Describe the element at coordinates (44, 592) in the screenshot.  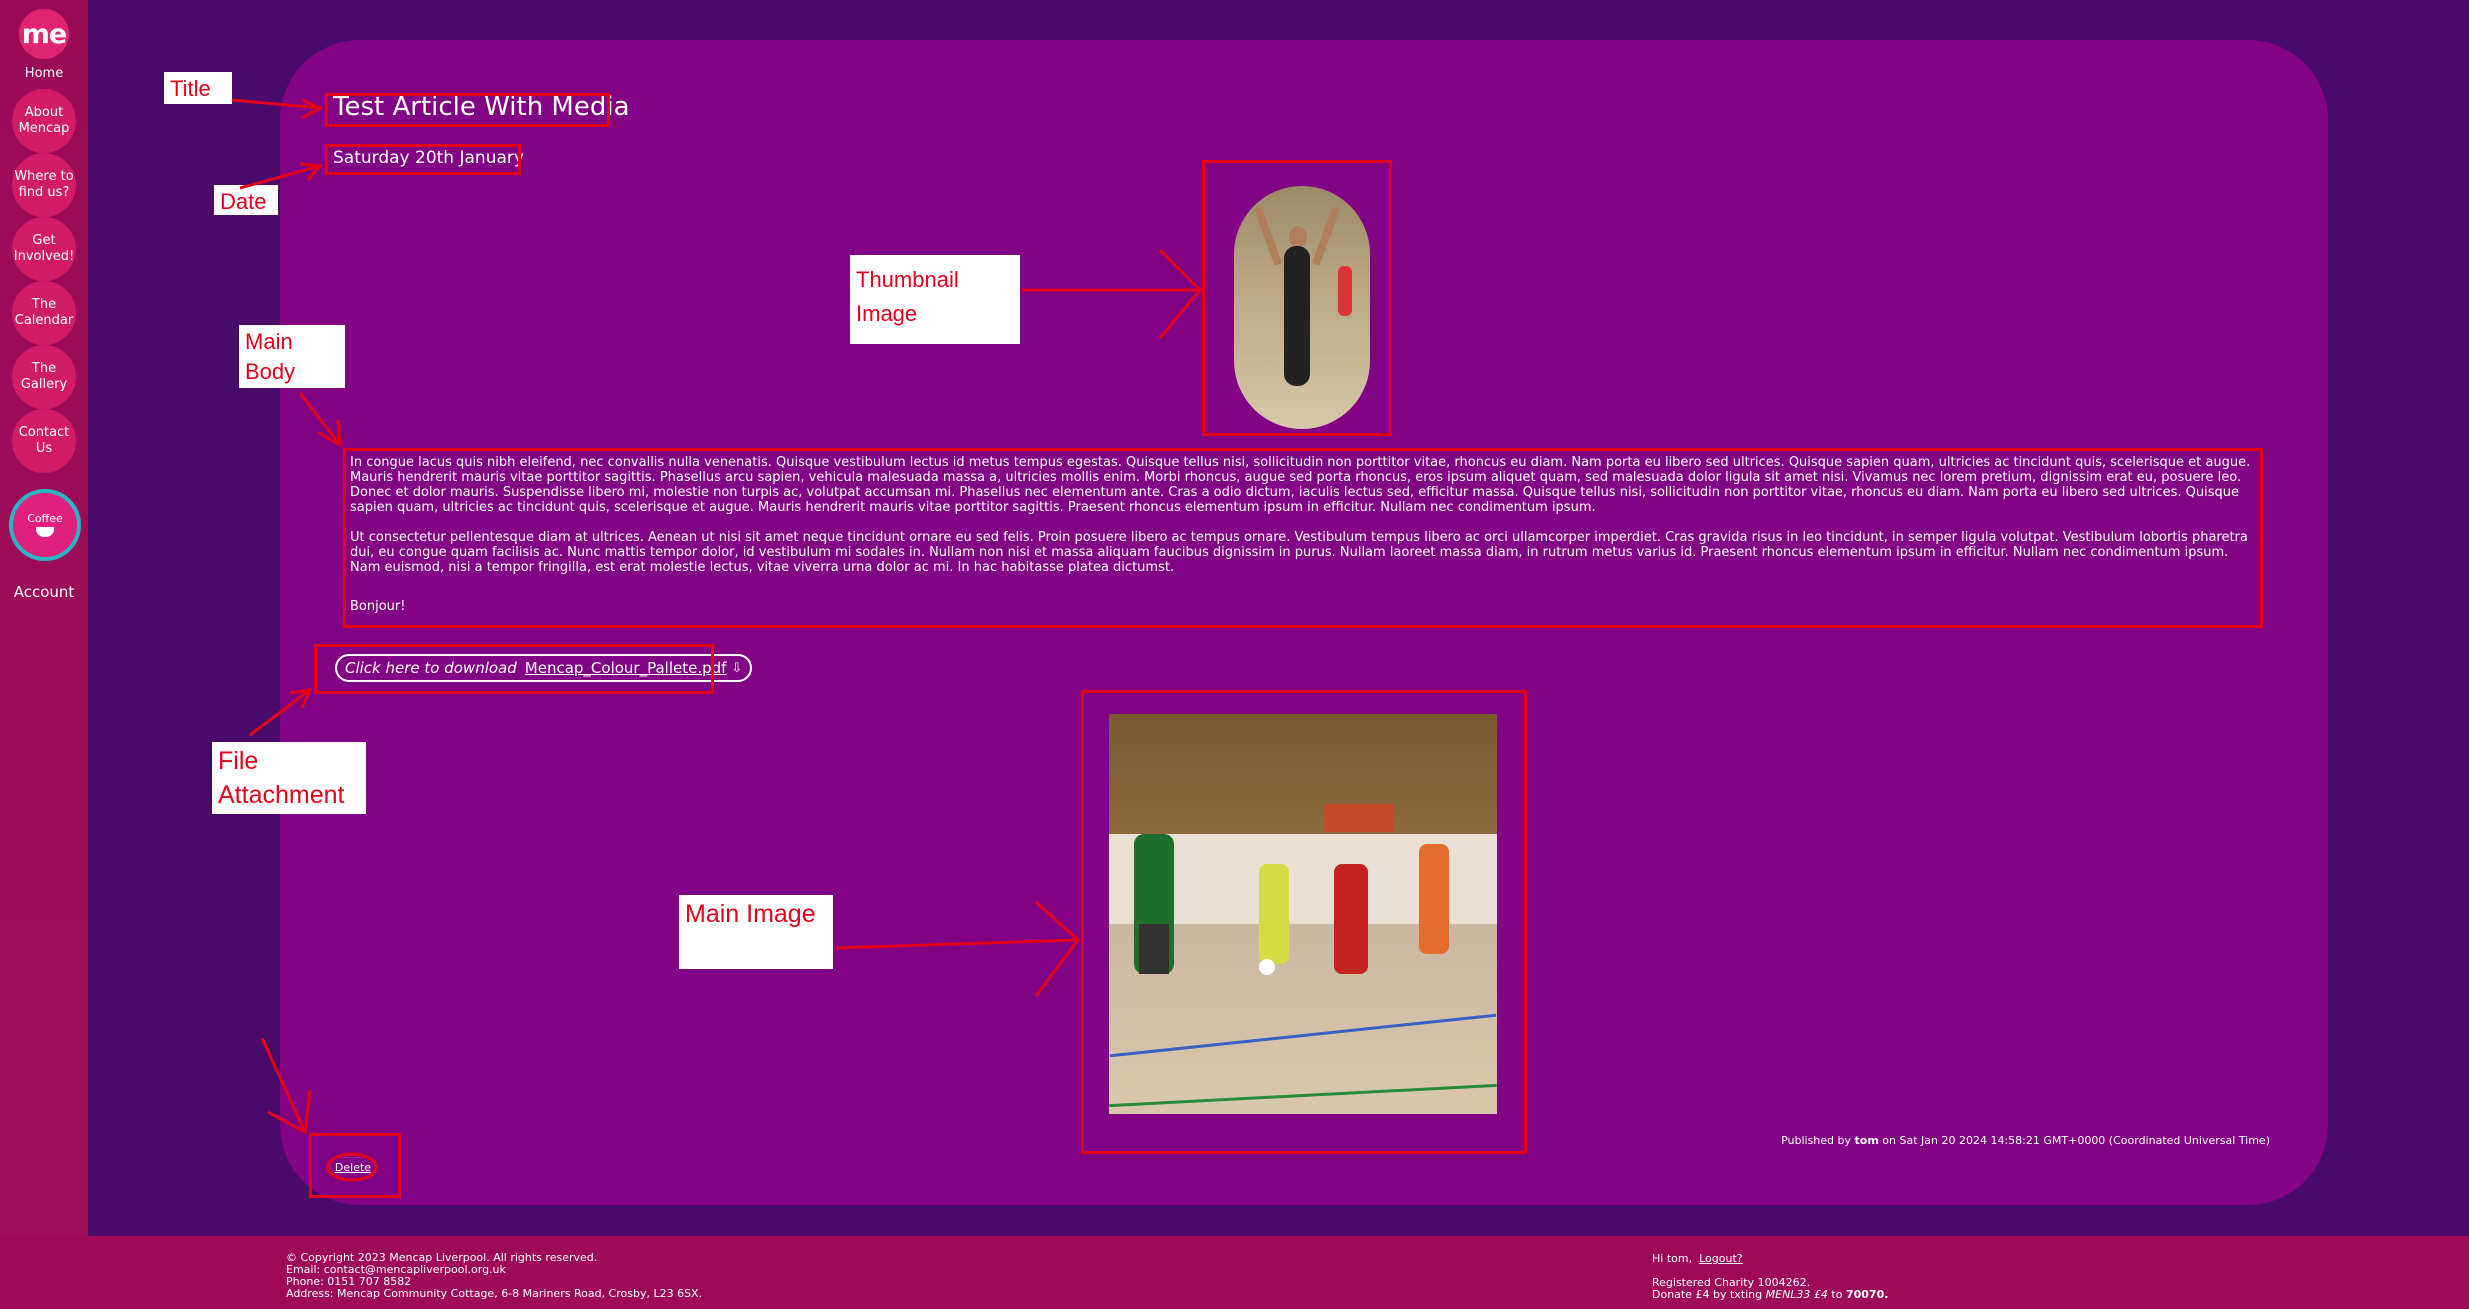
I see `account-link: Account` at that location.